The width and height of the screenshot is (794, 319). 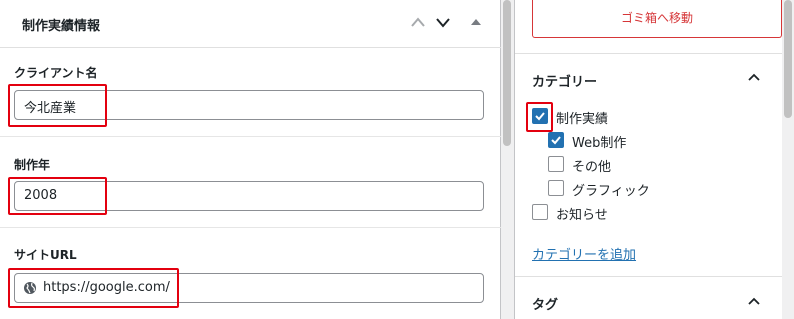 I want to click on site-url-label: サイトURL, so click(x=45, y=255).